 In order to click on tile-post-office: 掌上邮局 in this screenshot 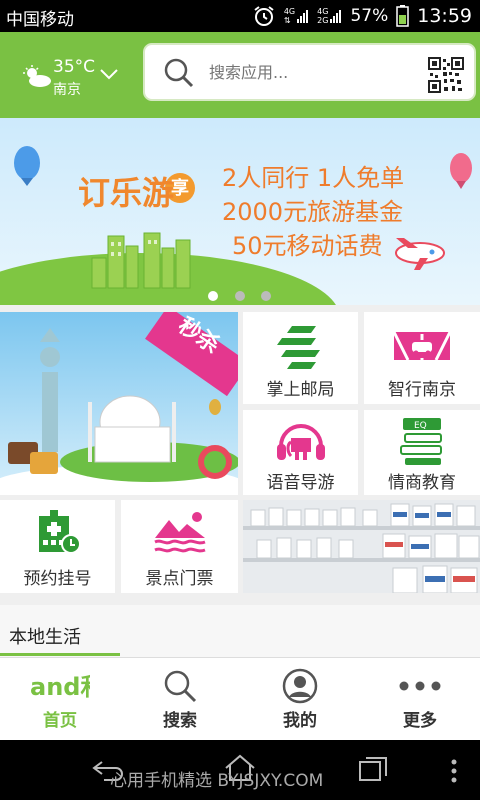, I will do `click(300, 358)`.